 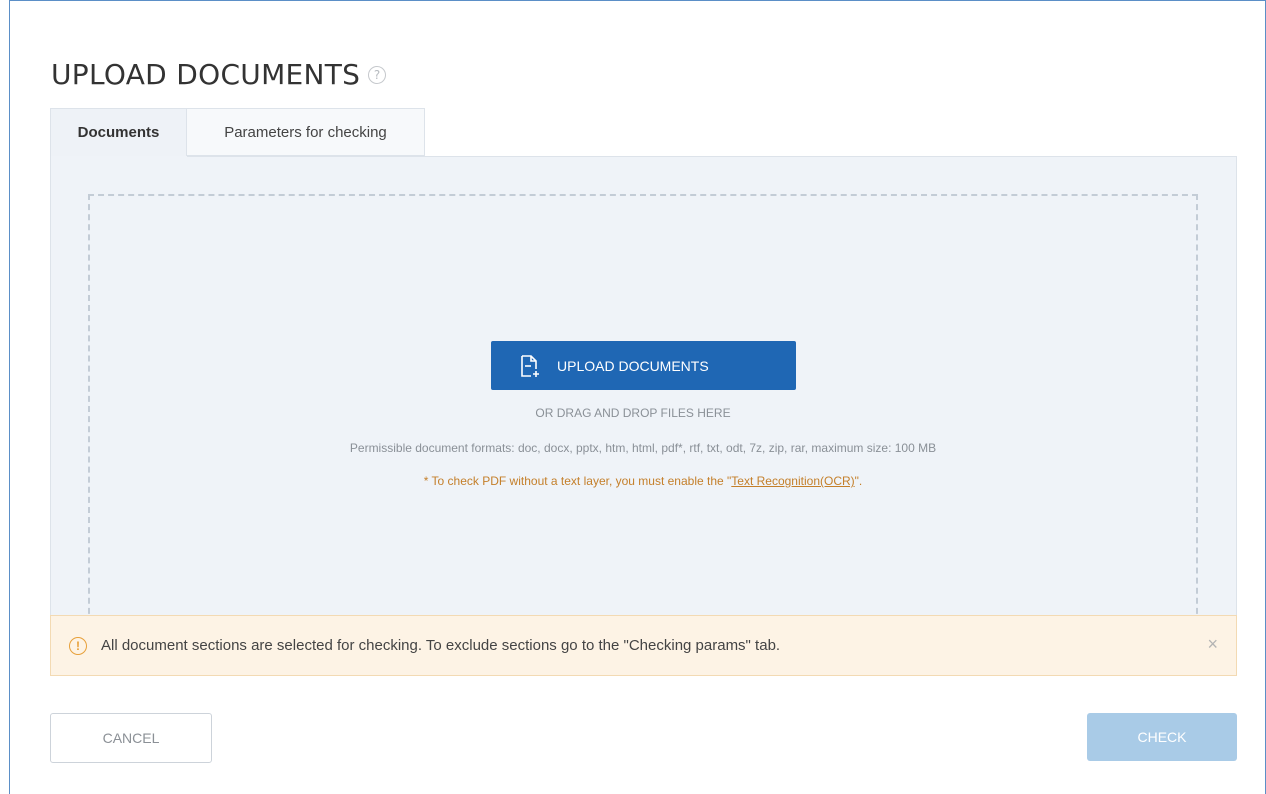 What do you see at coordinates (78, 645) in the screenshot?
I see `info-icon: !` at bounding box center [78, 645].